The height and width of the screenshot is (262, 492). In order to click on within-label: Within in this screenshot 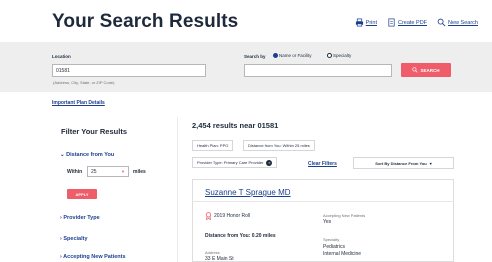, I will do `click(75, 172)`.